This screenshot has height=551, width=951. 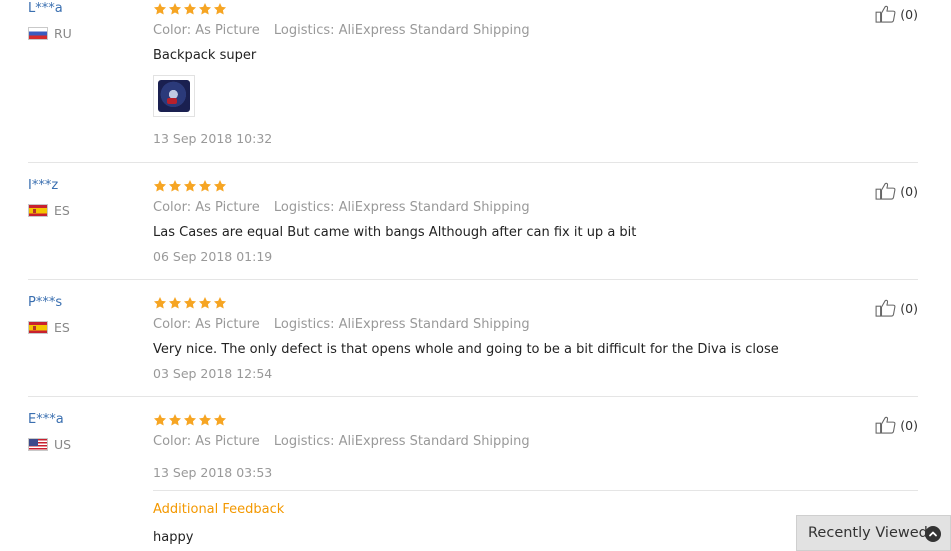 What do you see at coordinates (535, 490) in the screenshot?
I see `additional-feedback-divider` at bounding box center [535, 490].